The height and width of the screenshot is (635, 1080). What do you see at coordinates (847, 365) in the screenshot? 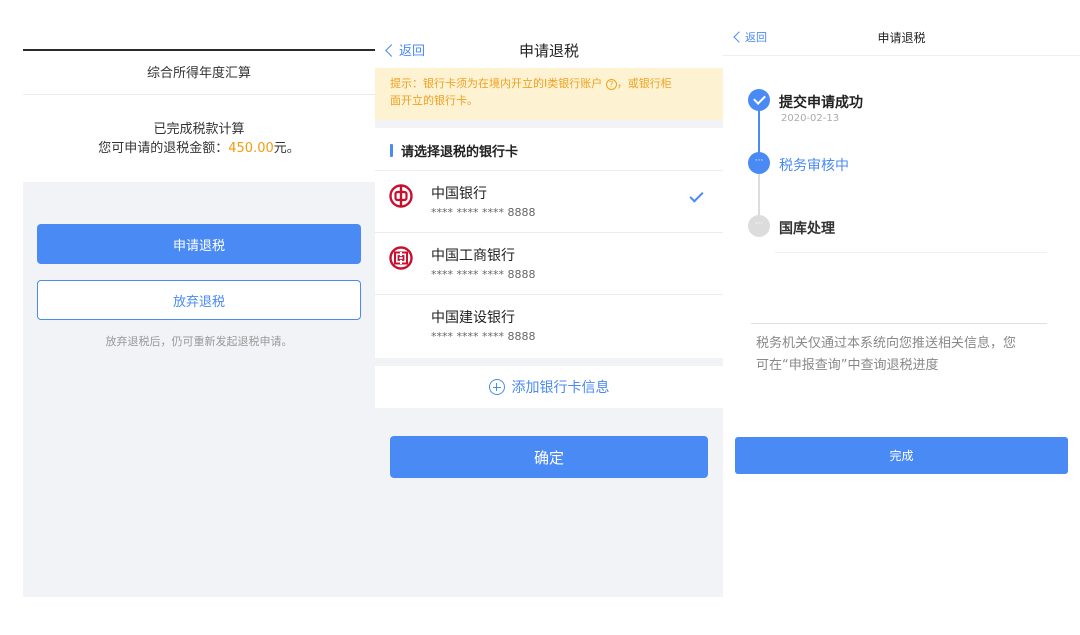
I see `info-line-2: 可在“申报查询”中查询退税进度` at bounding box center [847, 365].